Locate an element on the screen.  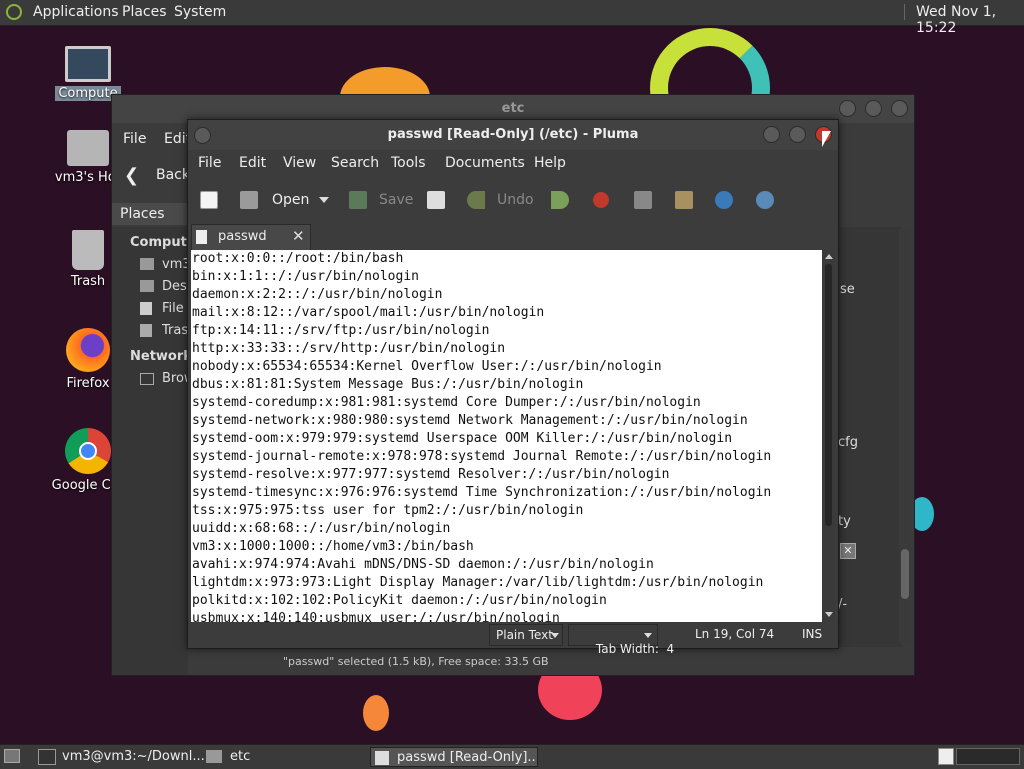
scroll-down-icon is located at coordinates (829, 614).